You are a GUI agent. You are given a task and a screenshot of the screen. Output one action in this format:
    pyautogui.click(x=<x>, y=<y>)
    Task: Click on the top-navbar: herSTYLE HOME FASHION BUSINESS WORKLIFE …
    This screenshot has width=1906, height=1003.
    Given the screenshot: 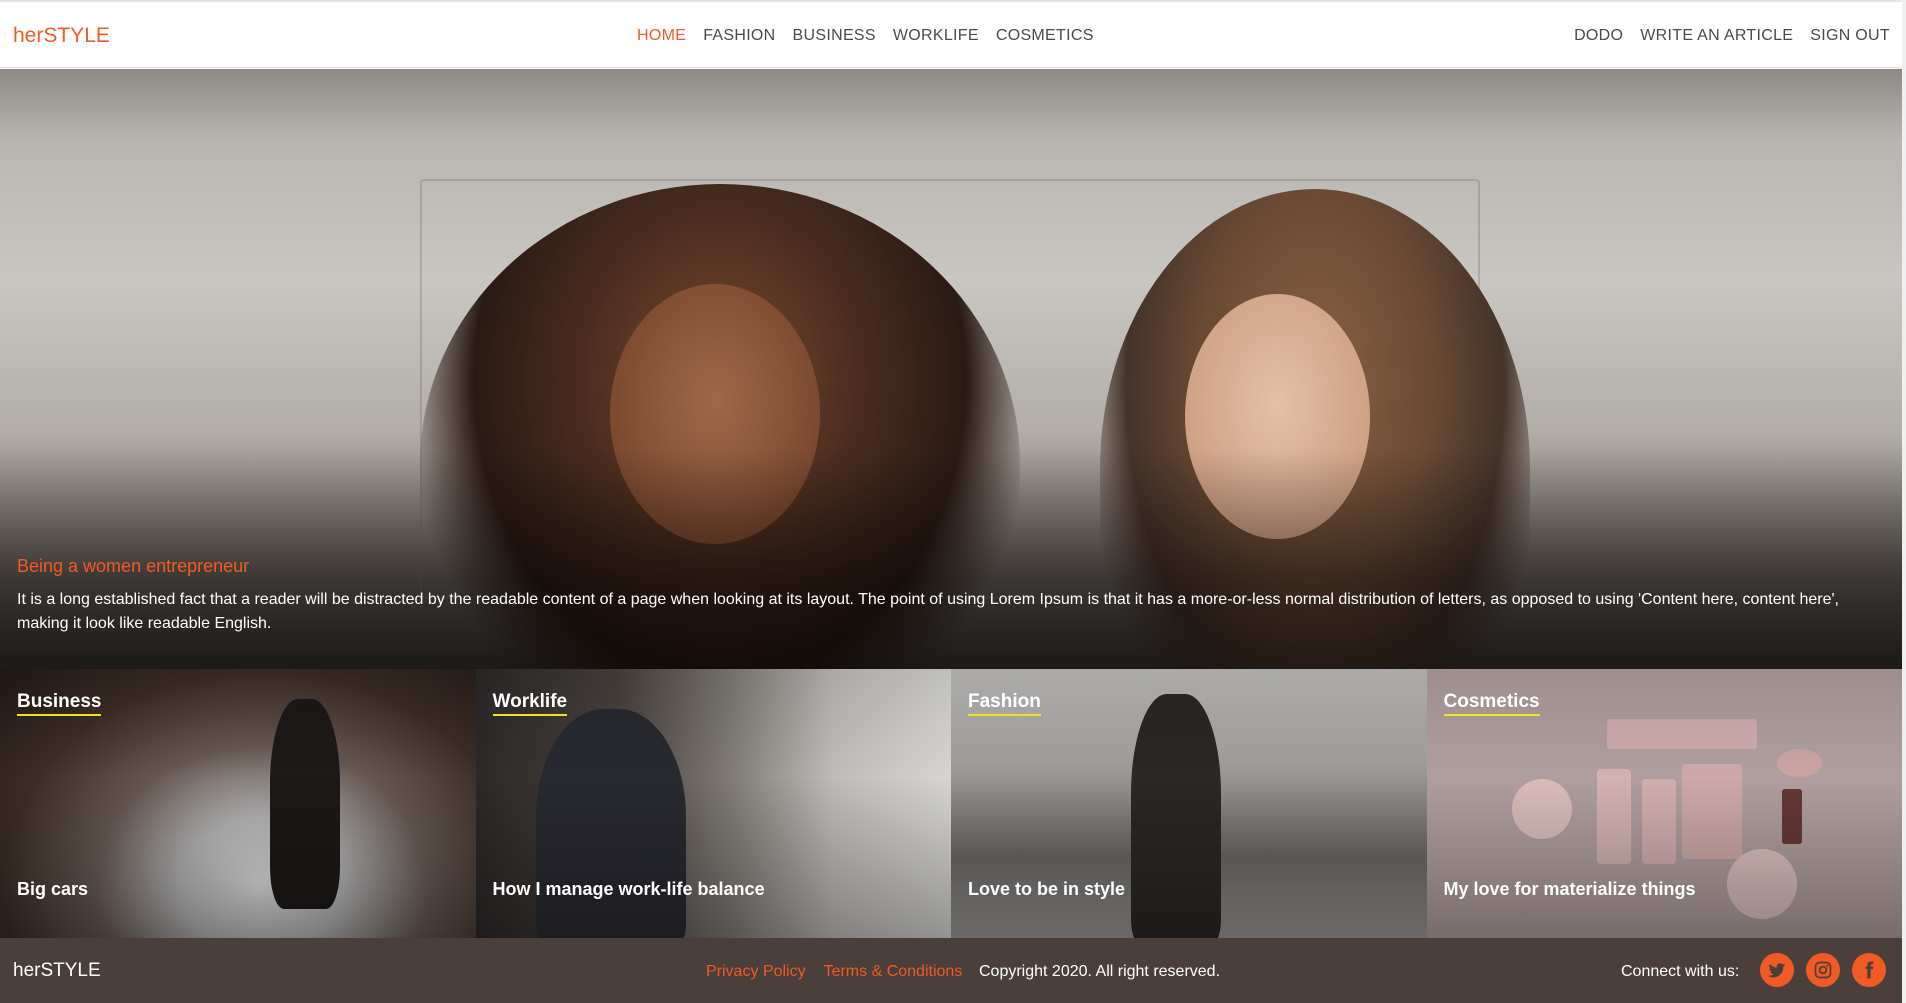 What is the action you would take?
    pyautogui.click(x=953, y=34)
    